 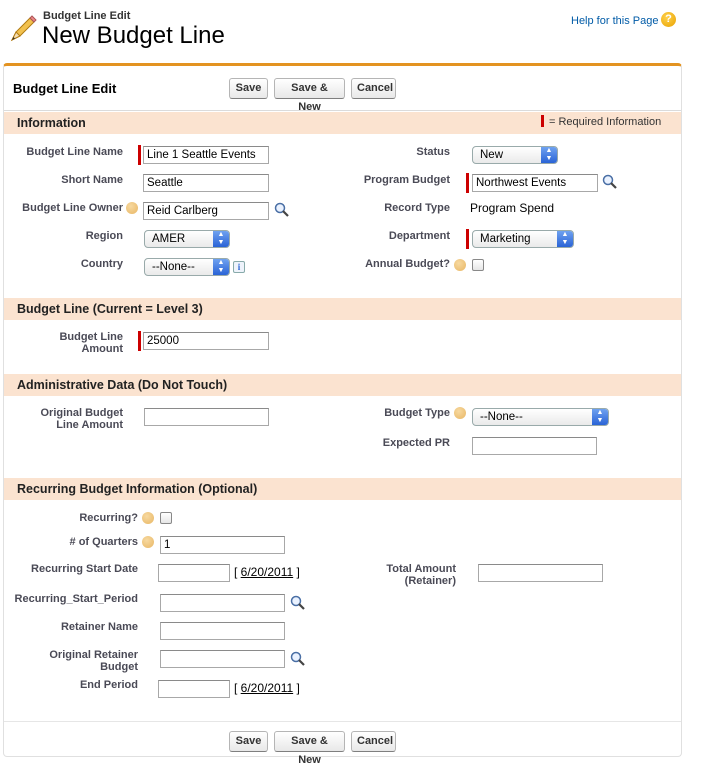 I want to click on save-new-button-bottom: Save & New, so click(x=309, y=748).